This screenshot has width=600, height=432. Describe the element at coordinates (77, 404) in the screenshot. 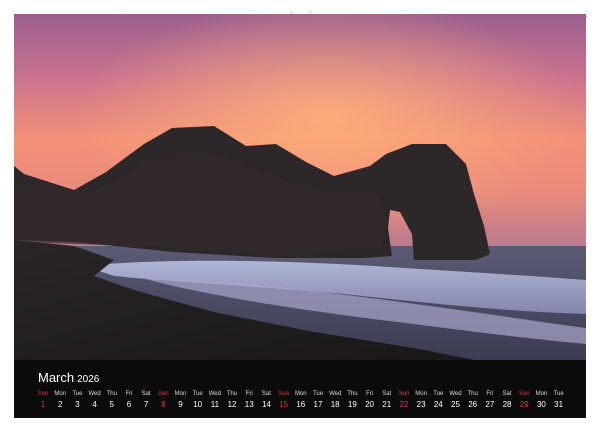

I see `day-number: 3` at that location.